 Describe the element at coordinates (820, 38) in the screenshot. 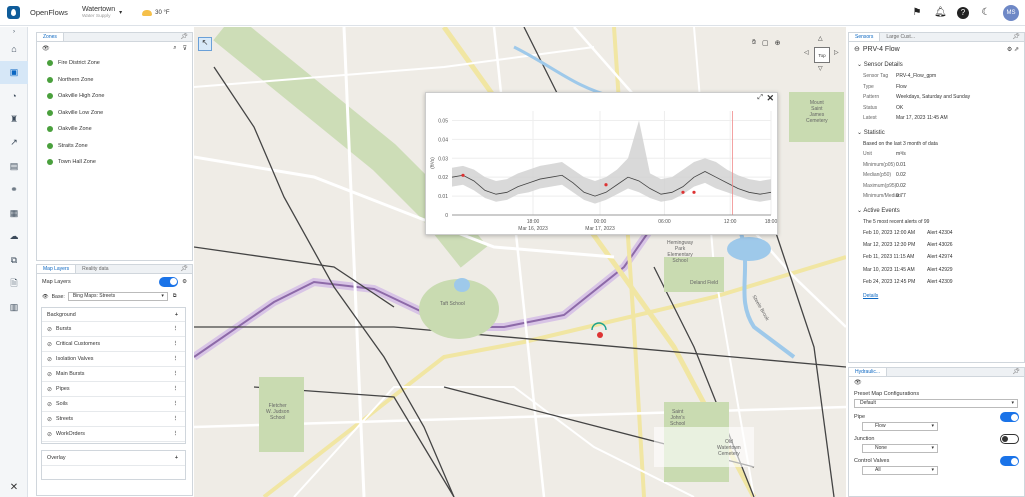

I see `view-up-icon: △` at that location.